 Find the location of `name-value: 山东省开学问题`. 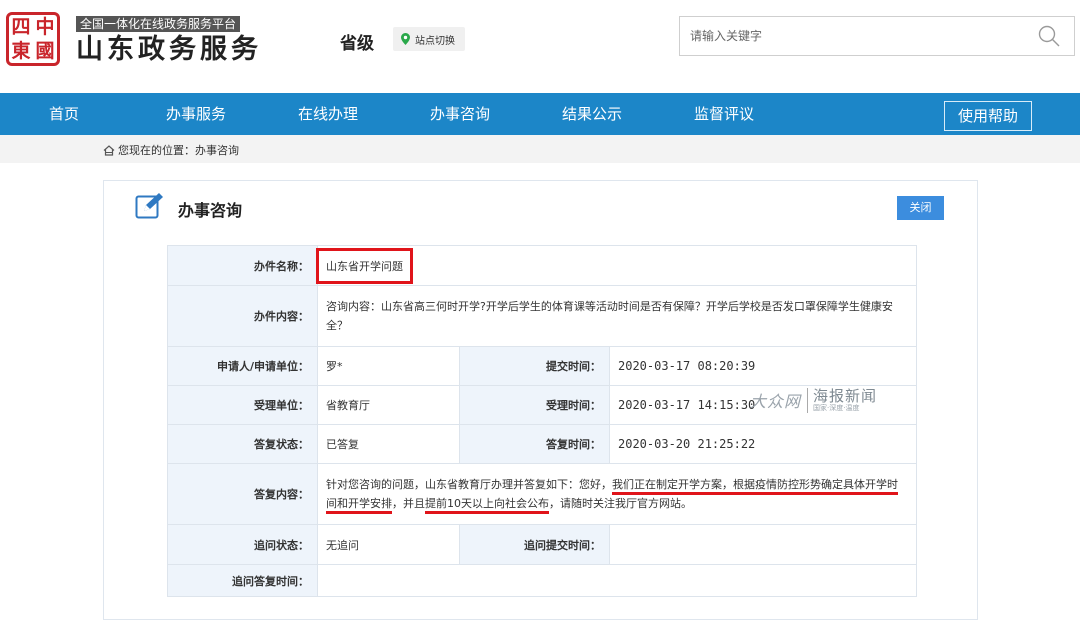

name-value: 山东省开学问题 is located at coordinates (364, 266).